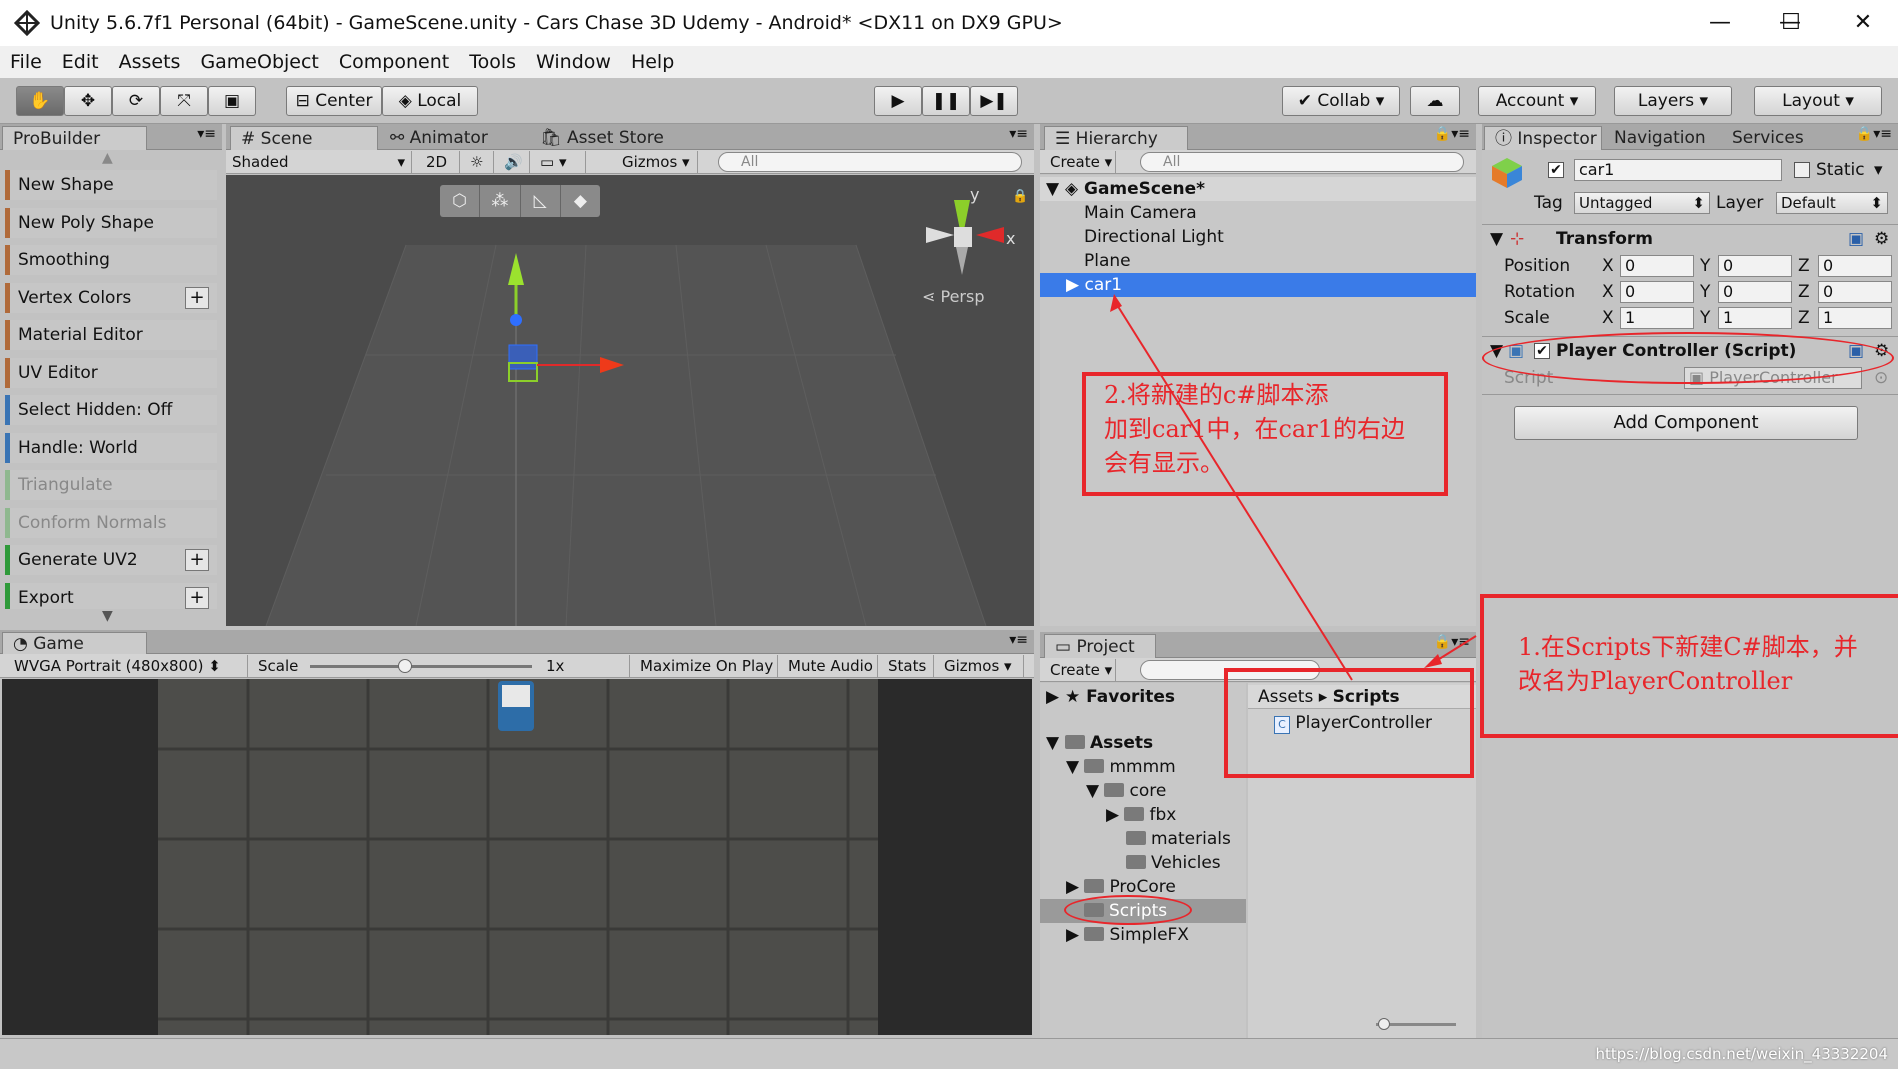 This screenshot has width=1898, height=1069. What do you see at coordinates (111, 373) in the screenshot?
I see `pb-uv-editor: UV Editor` at bounding box center [111, 373].